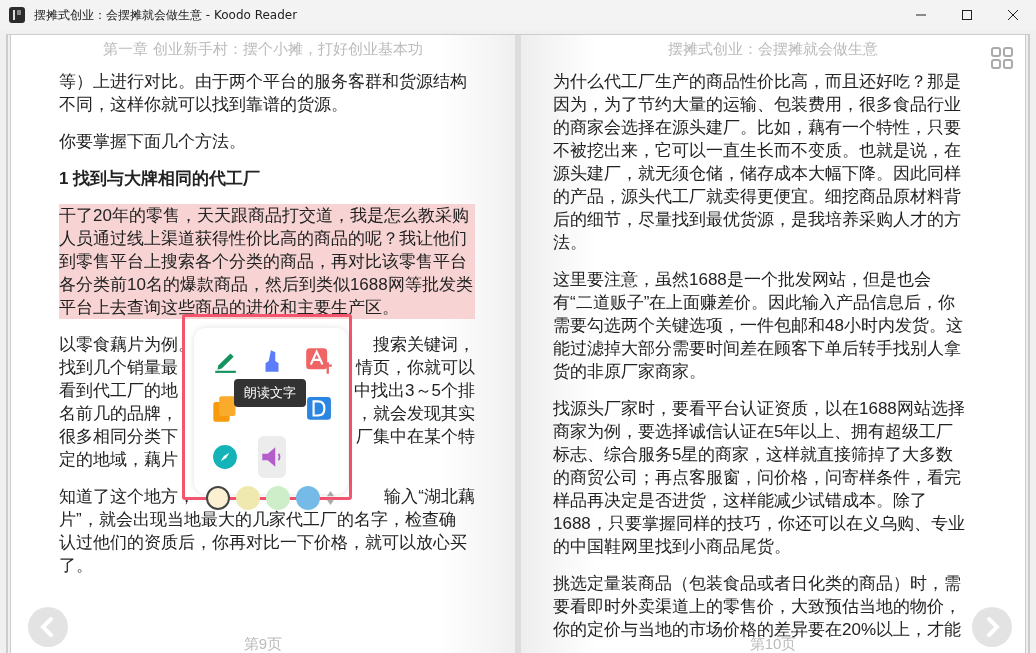 The width and height of the screenshot is (1036, 653). What do you see at coordinates (166, 15) in the screenshot?
I see `window-title: 摆摊式创业：会摆摊就会做生意 - Koodo Reader` at bounding box center [166, 15].